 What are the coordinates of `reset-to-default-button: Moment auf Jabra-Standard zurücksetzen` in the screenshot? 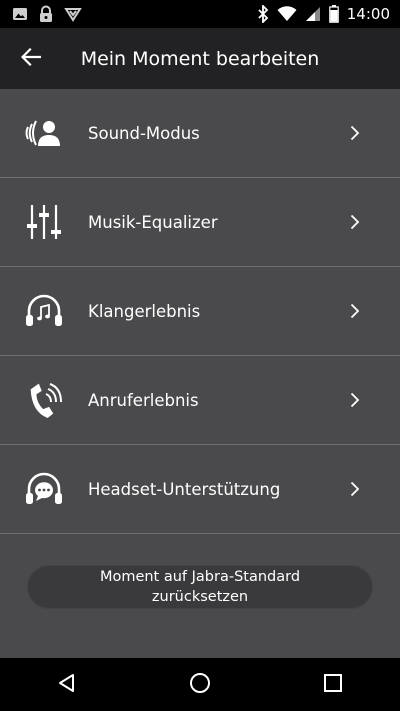 It's located at (200, 587).